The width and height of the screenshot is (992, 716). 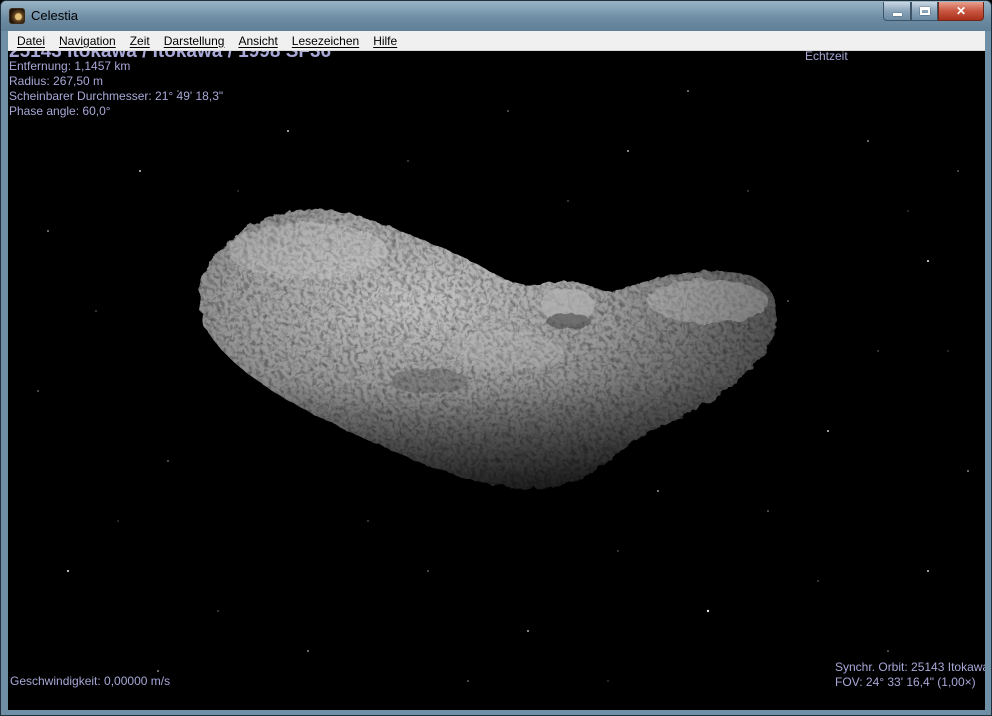 I want to click on menu-hilfe: Hilfe, so click(x=385, y=41).